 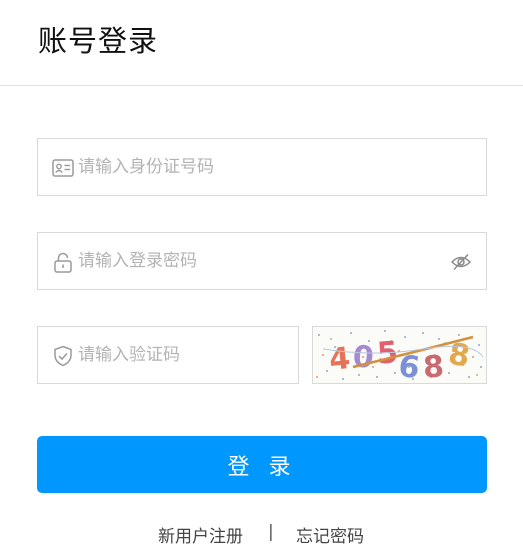 I want to click on password-field, so click(x=262, y=261).